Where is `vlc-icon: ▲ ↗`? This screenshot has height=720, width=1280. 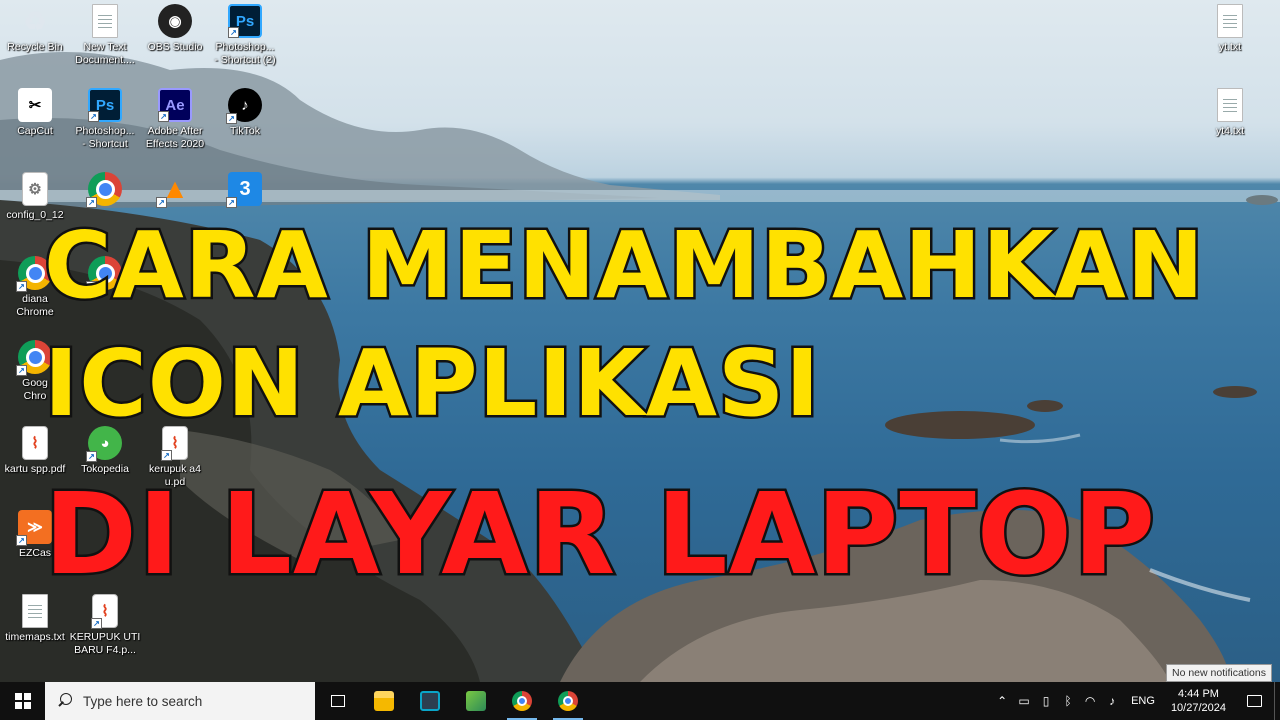 vlc-icon: ▲ ↗ is located at coordinates (174, 190).